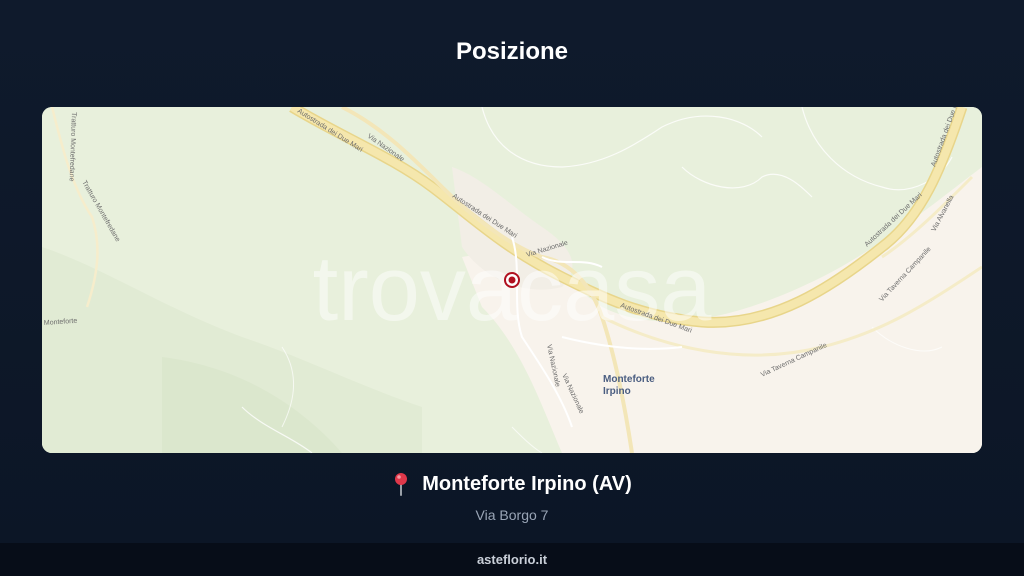 This screenshot has width=1024, height=576. I want to click on location-address: Via Borgo 7, so click(512, 515).